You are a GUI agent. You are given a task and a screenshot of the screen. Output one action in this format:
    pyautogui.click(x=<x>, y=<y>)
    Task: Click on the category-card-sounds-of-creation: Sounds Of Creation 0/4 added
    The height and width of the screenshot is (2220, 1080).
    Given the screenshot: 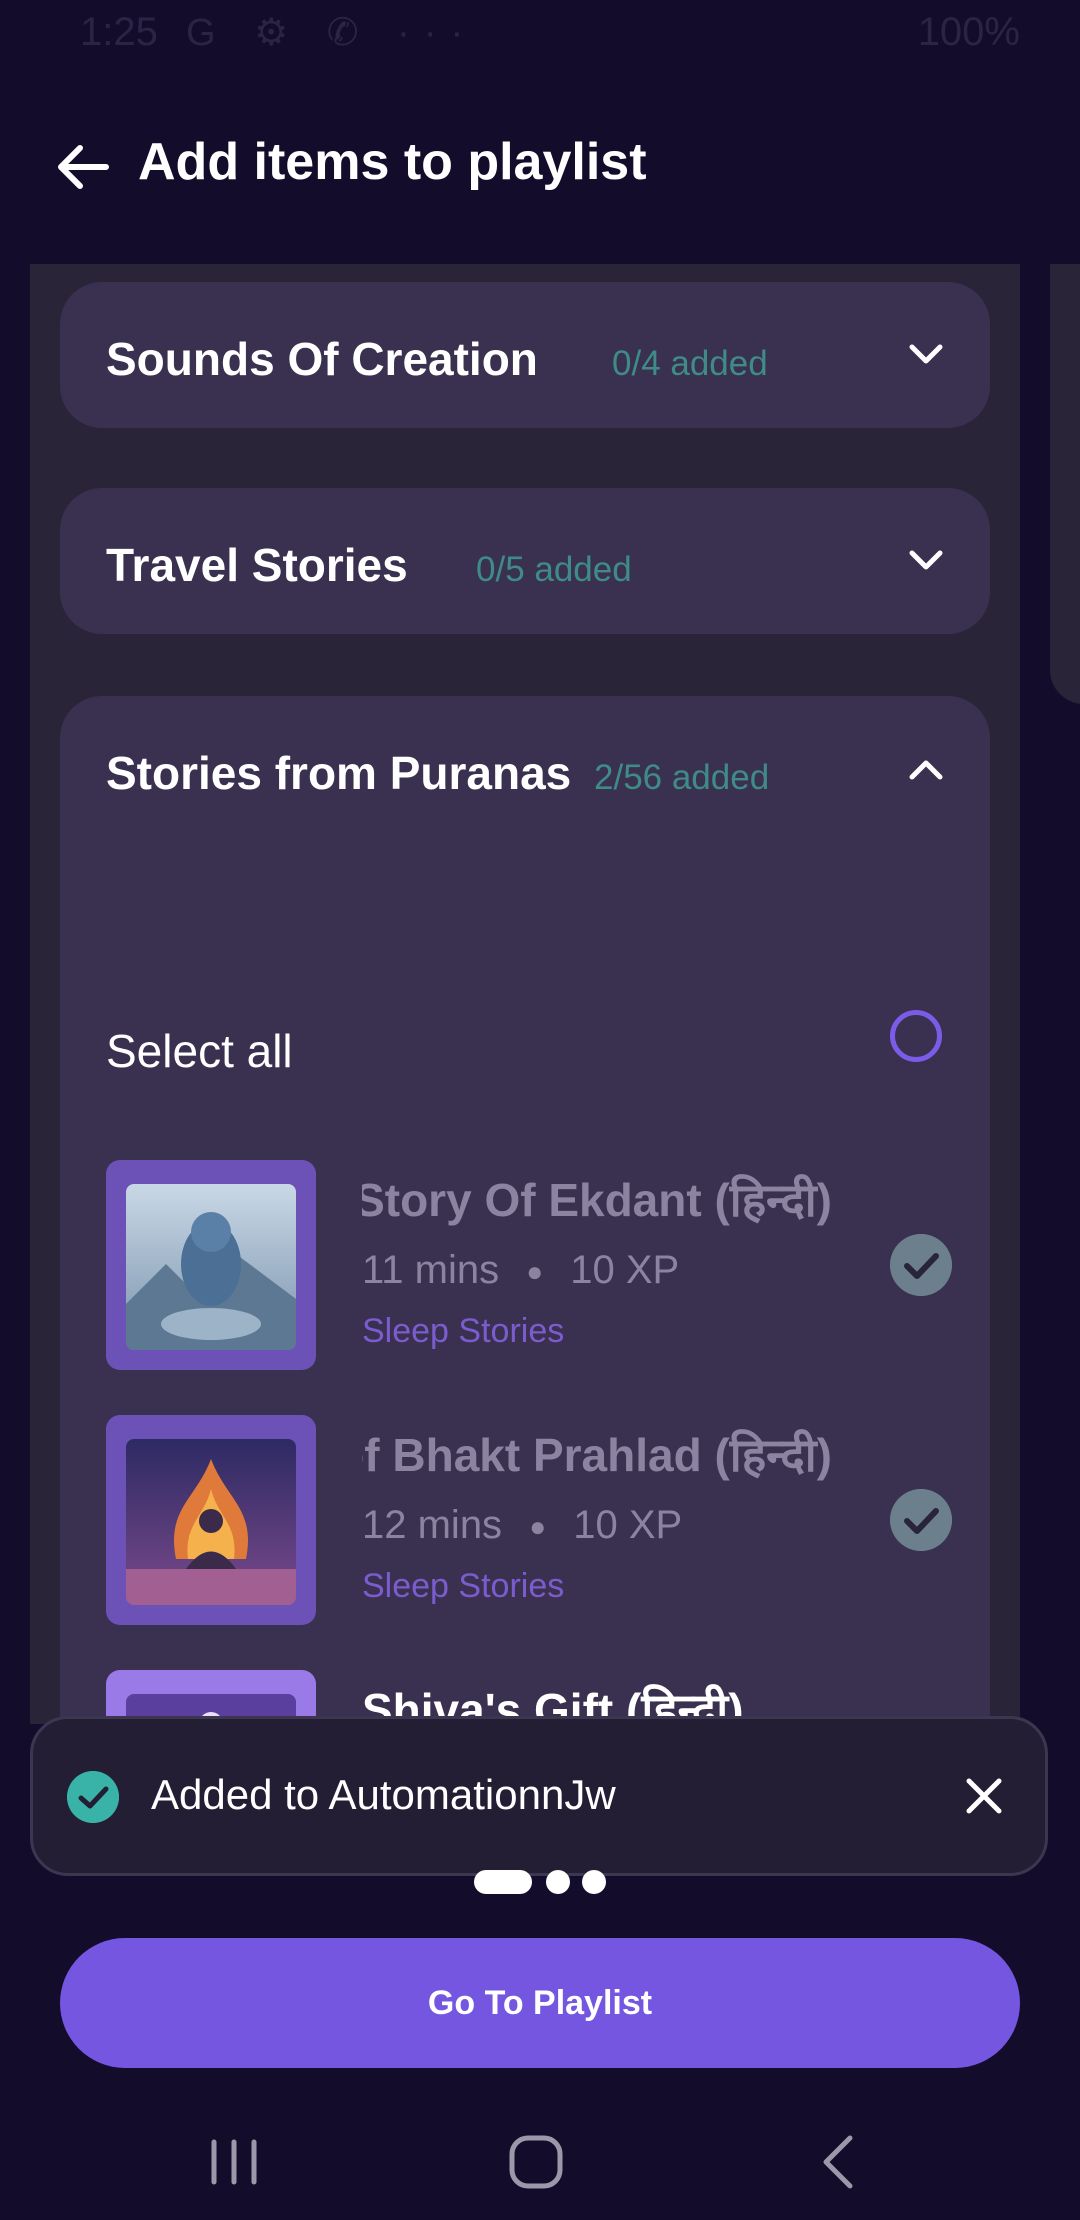 What is the action you would take?
    pyautogui.click(x=525, y=355)
    